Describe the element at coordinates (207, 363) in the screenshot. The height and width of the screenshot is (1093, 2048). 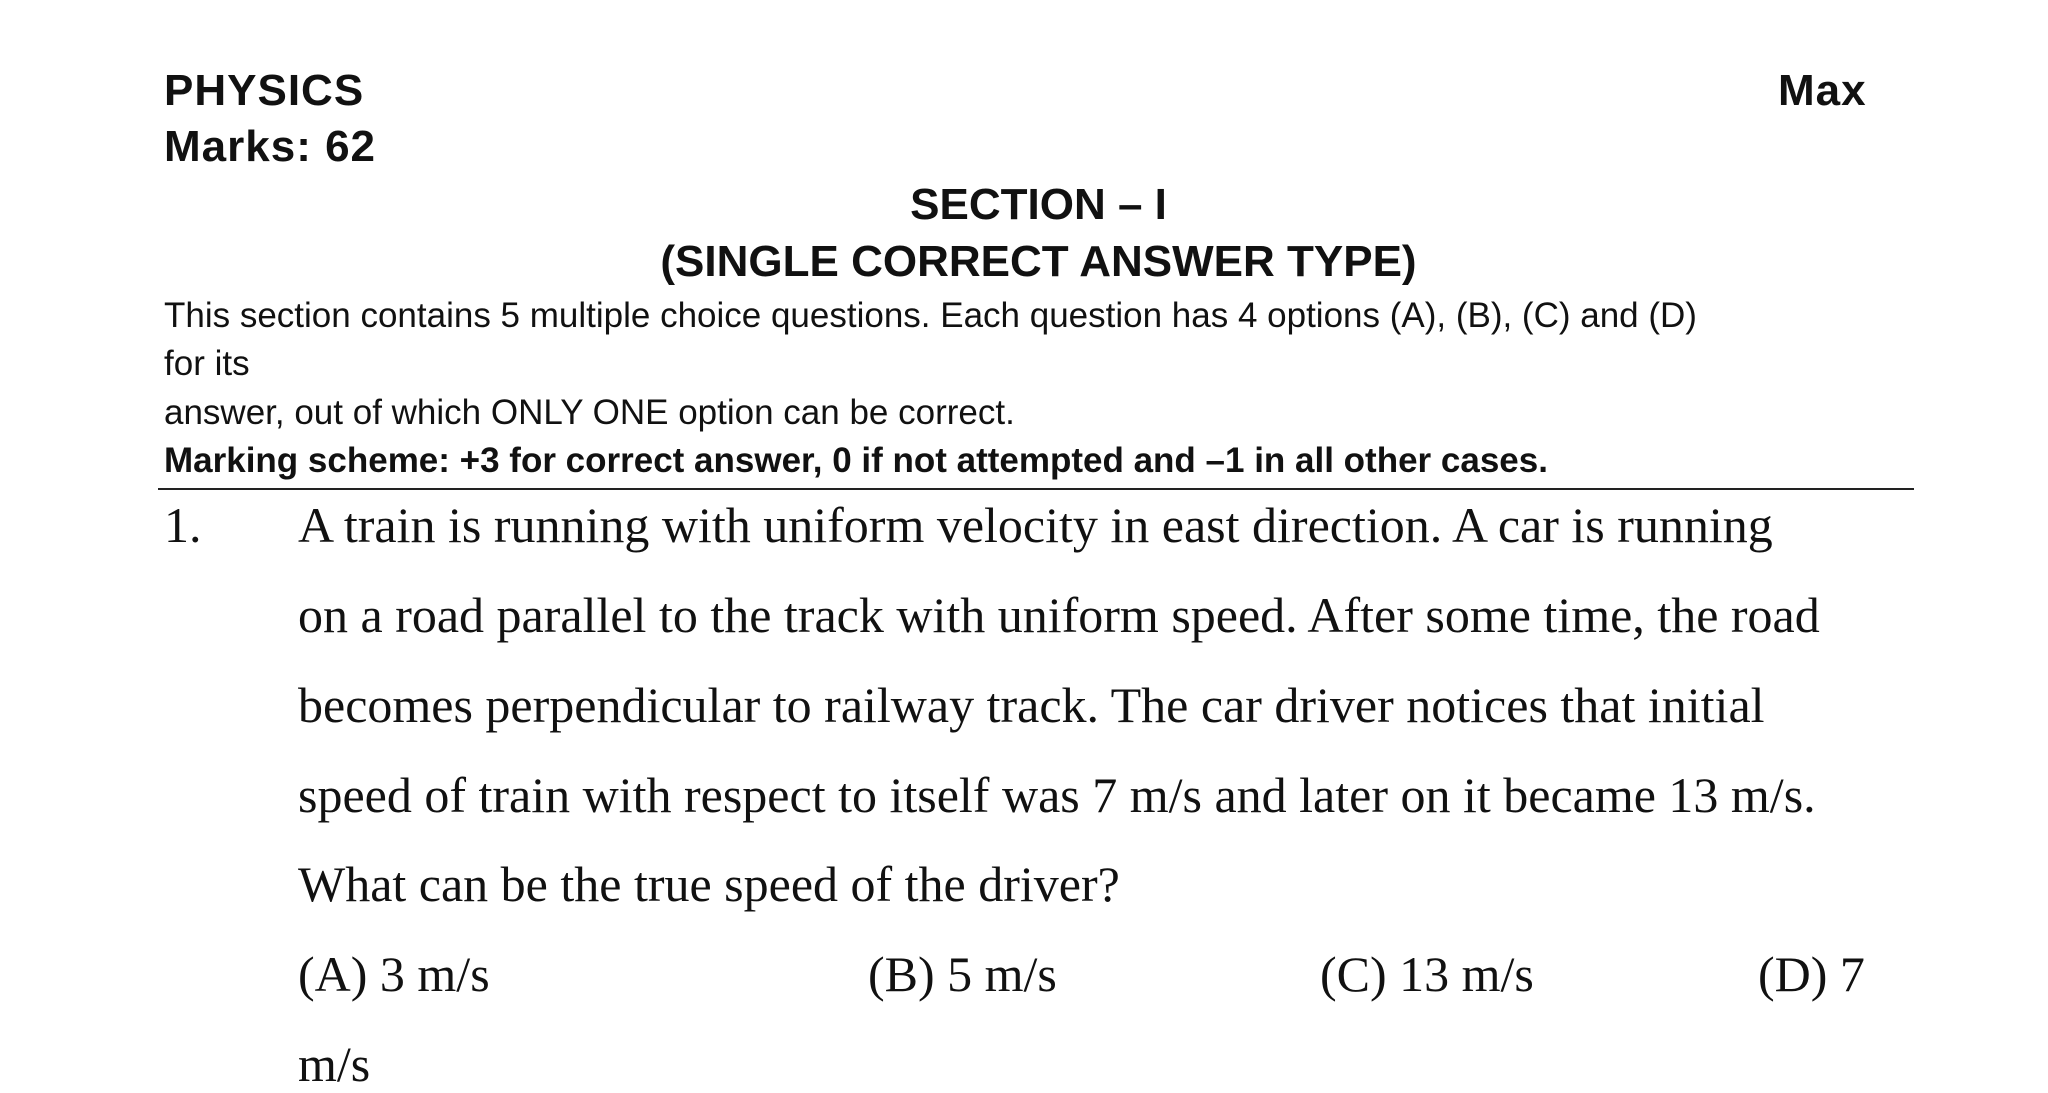
I see `instruction-line: for its` at that location.